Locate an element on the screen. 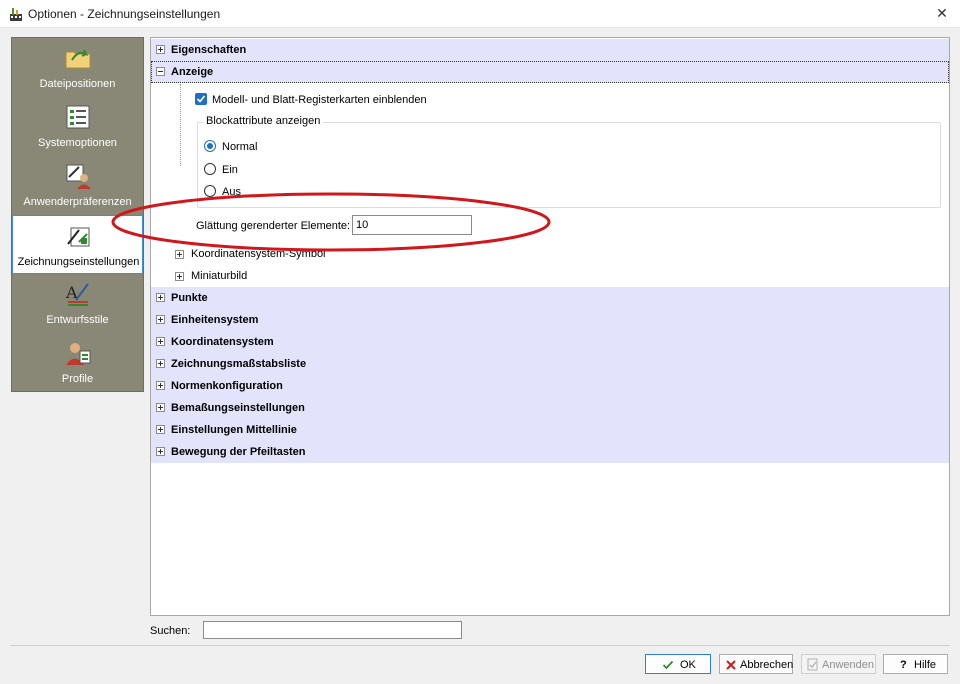  folder-arrow-icon is located at coordinates (78, 59).